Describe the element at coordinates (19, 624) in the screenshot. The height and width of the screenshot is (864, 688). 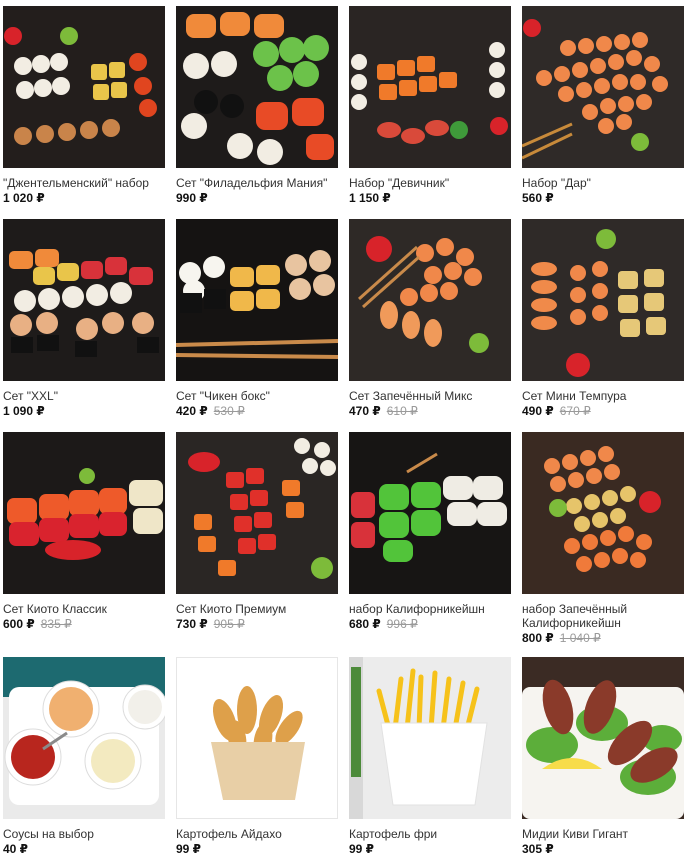
I see `product-price: 600 ₽` at that location.